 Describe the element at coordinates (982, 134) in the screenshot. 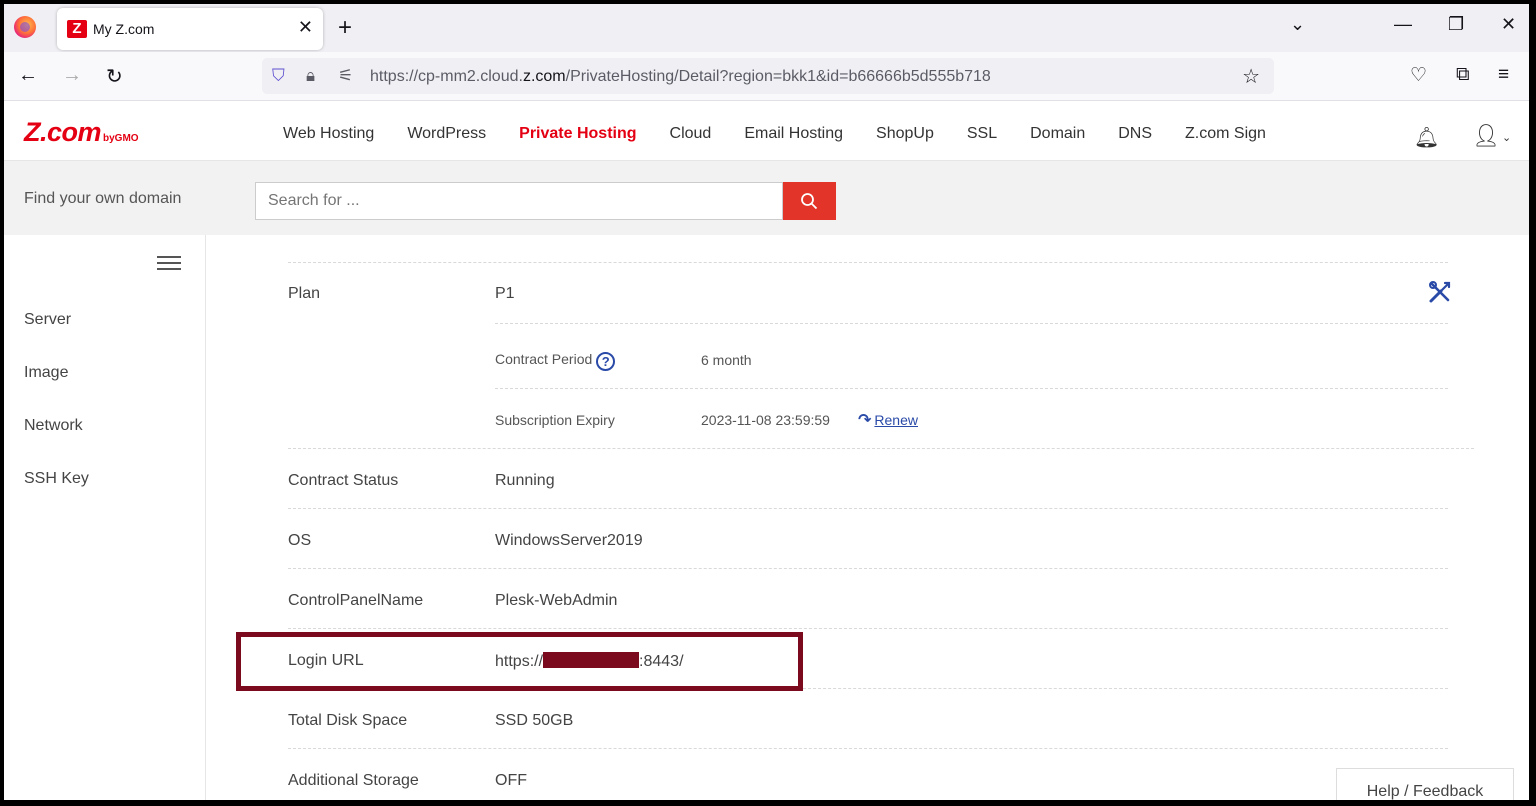

I see `menu-ssl: SSL` at that location.